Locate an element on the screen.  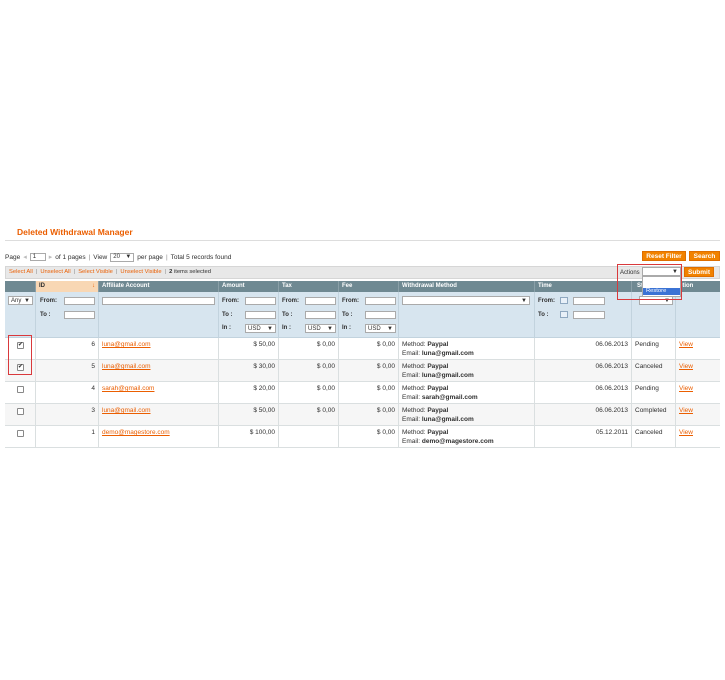
method-cell: Method: Paypal Email: sarah@gmail.com is located at coordinates (467, 393).